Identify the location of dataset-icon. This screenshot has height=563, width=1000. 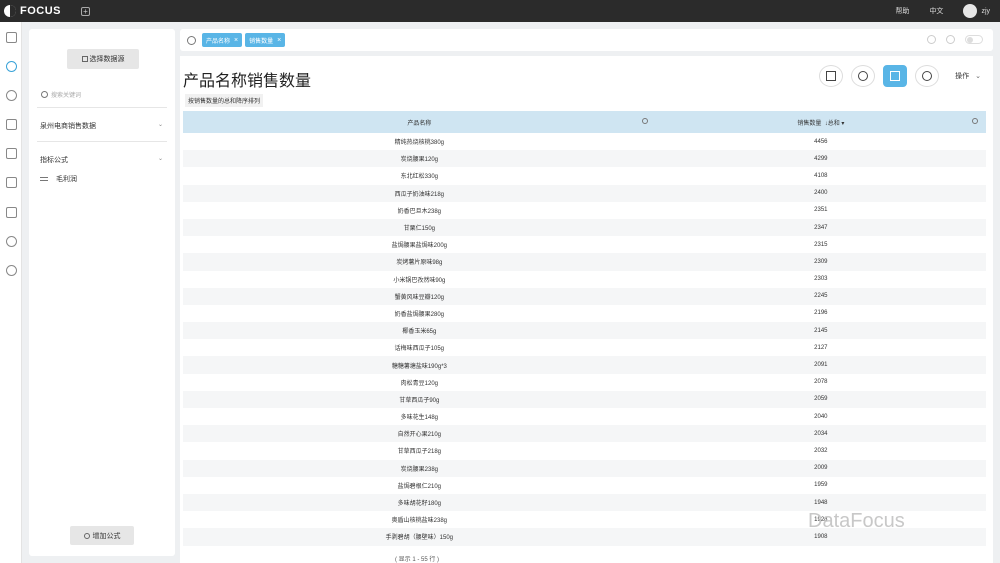
(11, 212).